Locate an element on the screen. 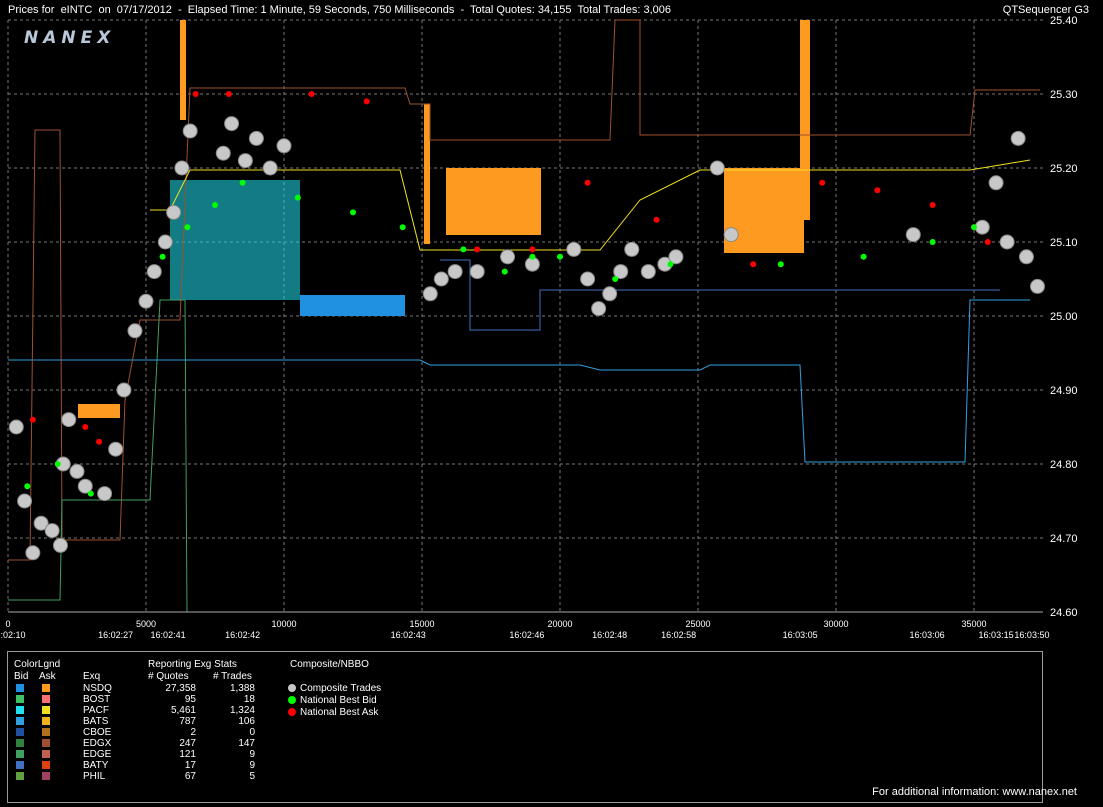 This screenshot has height=807, width=1103. x-tick-label: 25000 is located at coordinates (697, 624).